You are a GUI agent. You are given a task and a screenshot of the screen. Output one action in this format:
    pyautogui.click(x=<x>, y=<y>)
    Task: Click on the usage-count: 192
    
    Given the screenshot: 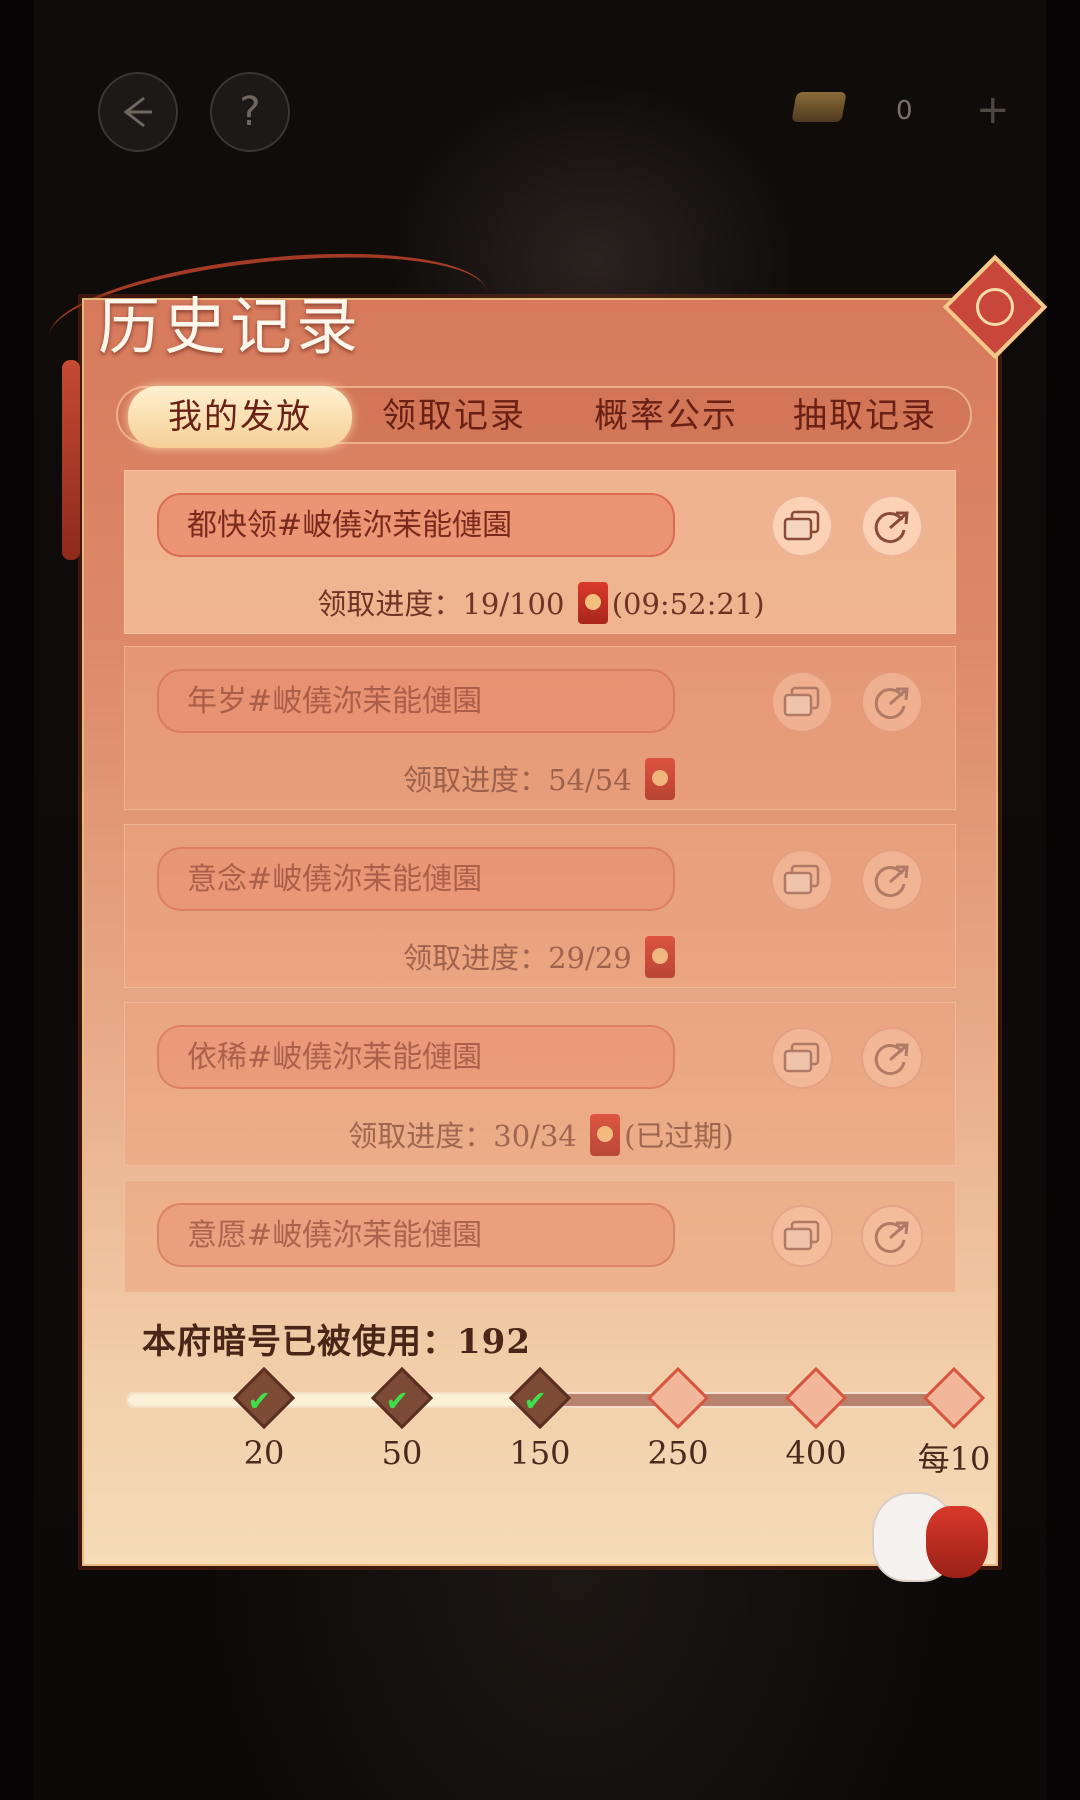 What is the action you would take?
    pyautogui.click(x=494, y=1342)
    